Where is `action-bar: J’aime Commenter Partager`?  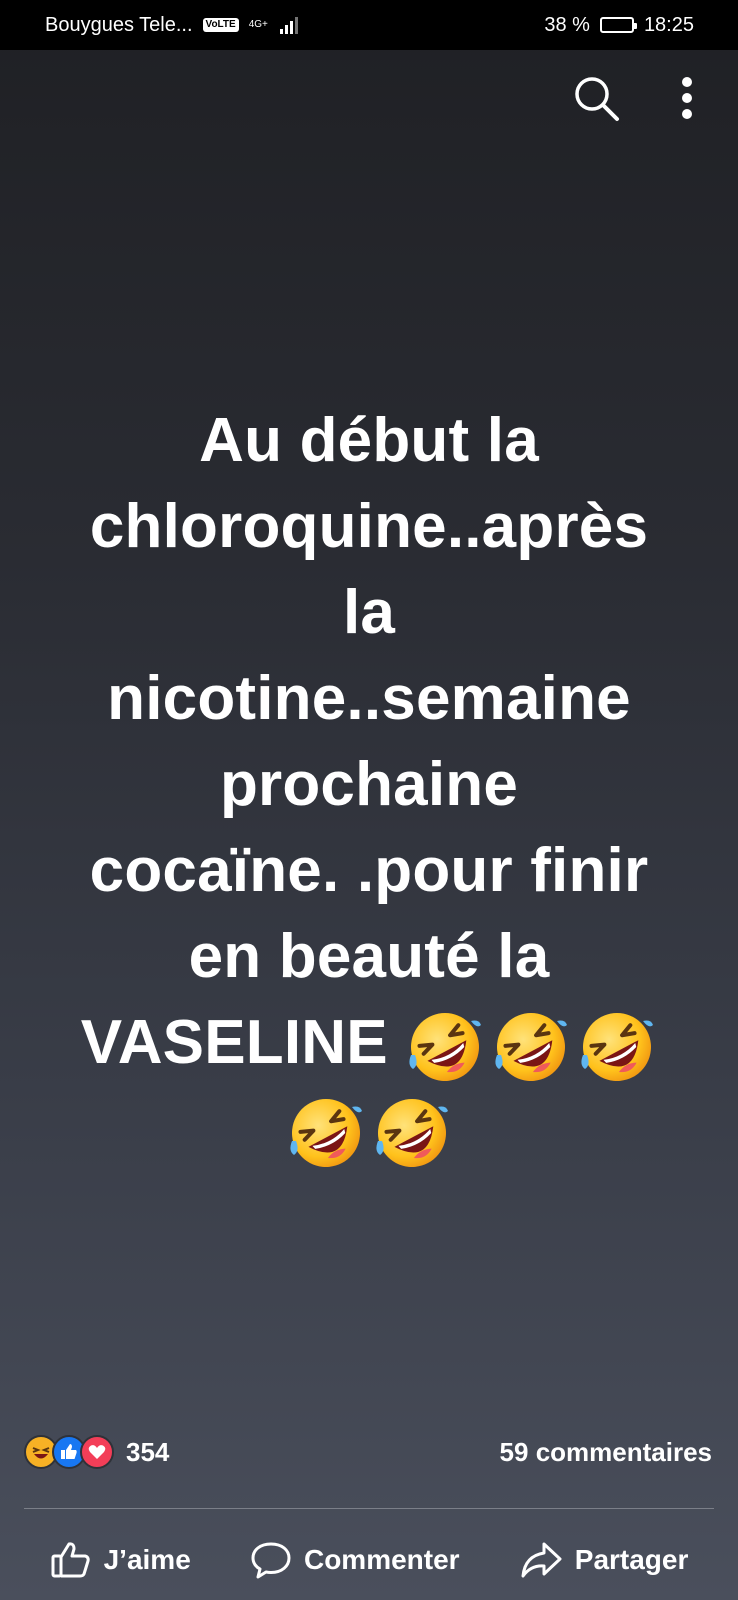
action-bar: J’aime Commenter Partager is located at coordinates (369, 1560).